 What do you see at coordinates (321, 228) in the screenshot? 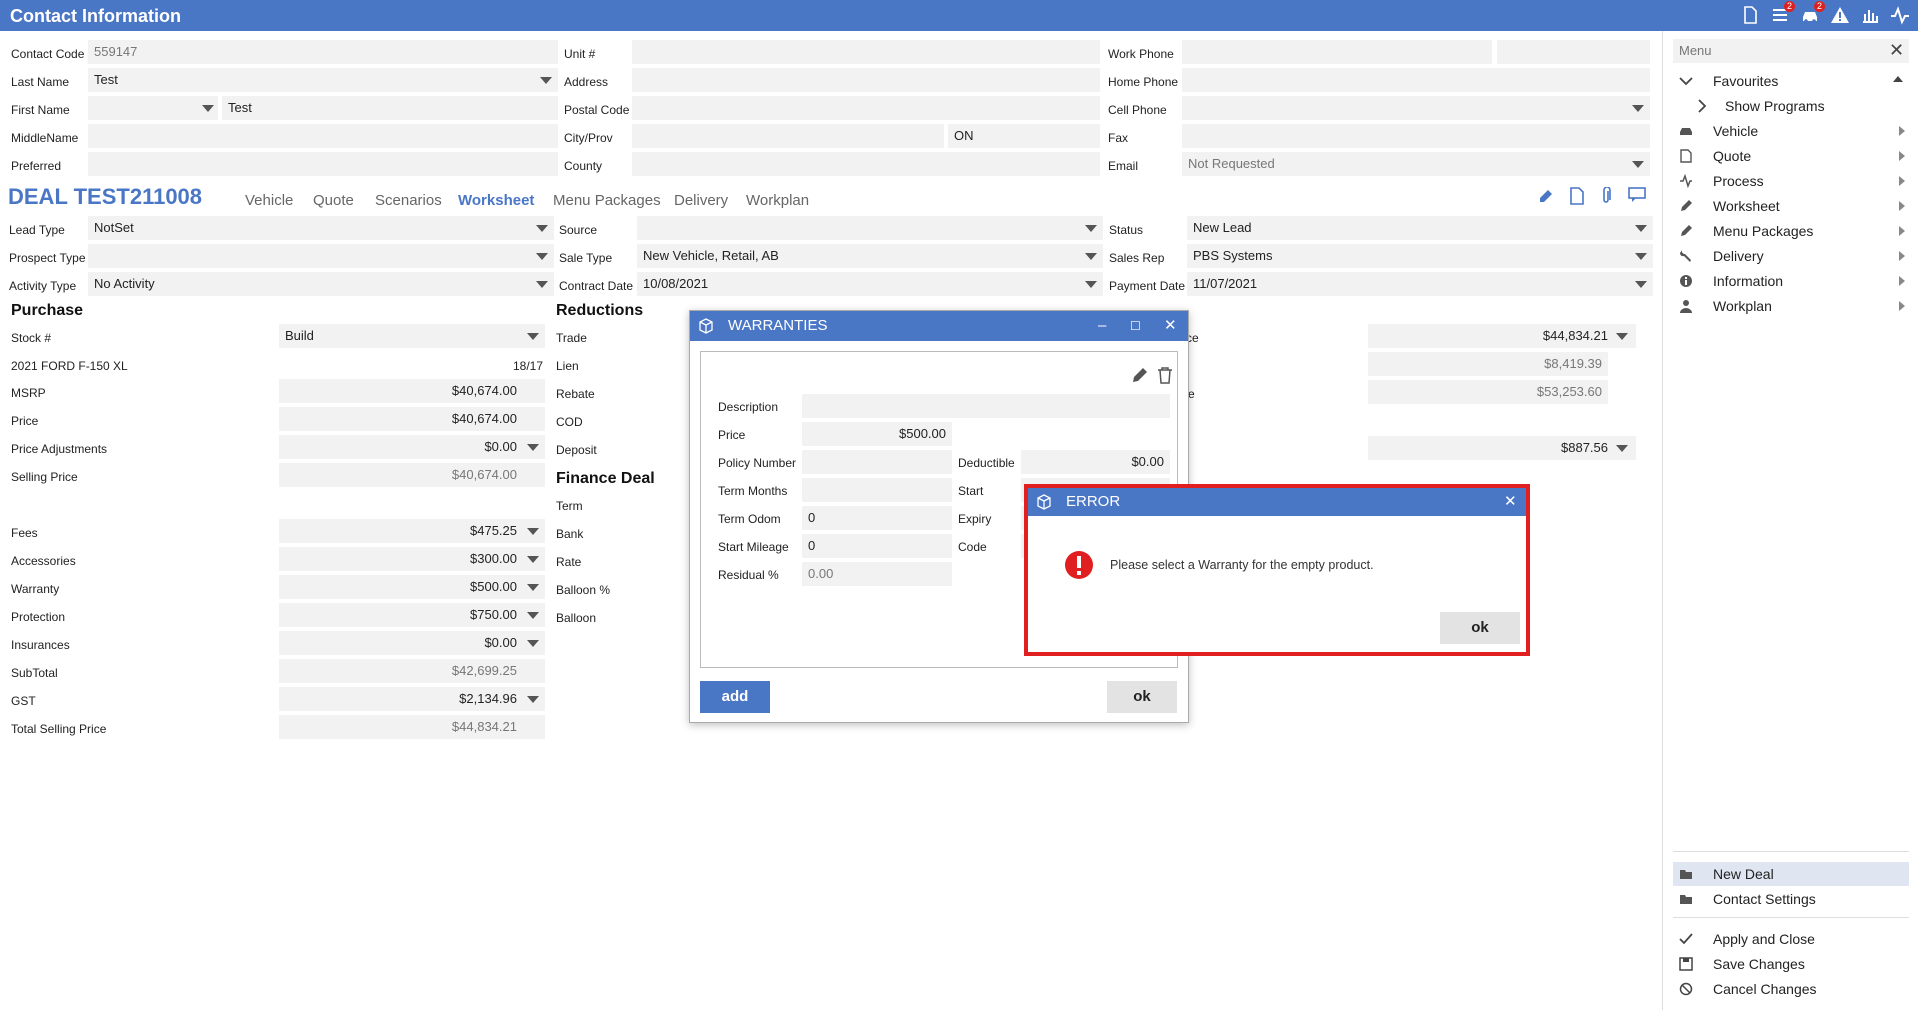
I see `lead-type-select: NotSet` at bounding box center [321, 228].